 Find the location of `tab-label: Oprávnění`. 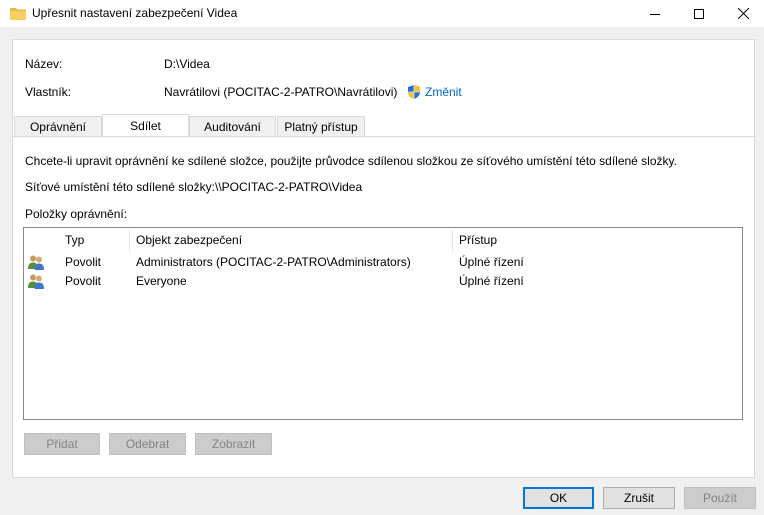

tab-label: Oprávnění is located at coordinates (58, 127).